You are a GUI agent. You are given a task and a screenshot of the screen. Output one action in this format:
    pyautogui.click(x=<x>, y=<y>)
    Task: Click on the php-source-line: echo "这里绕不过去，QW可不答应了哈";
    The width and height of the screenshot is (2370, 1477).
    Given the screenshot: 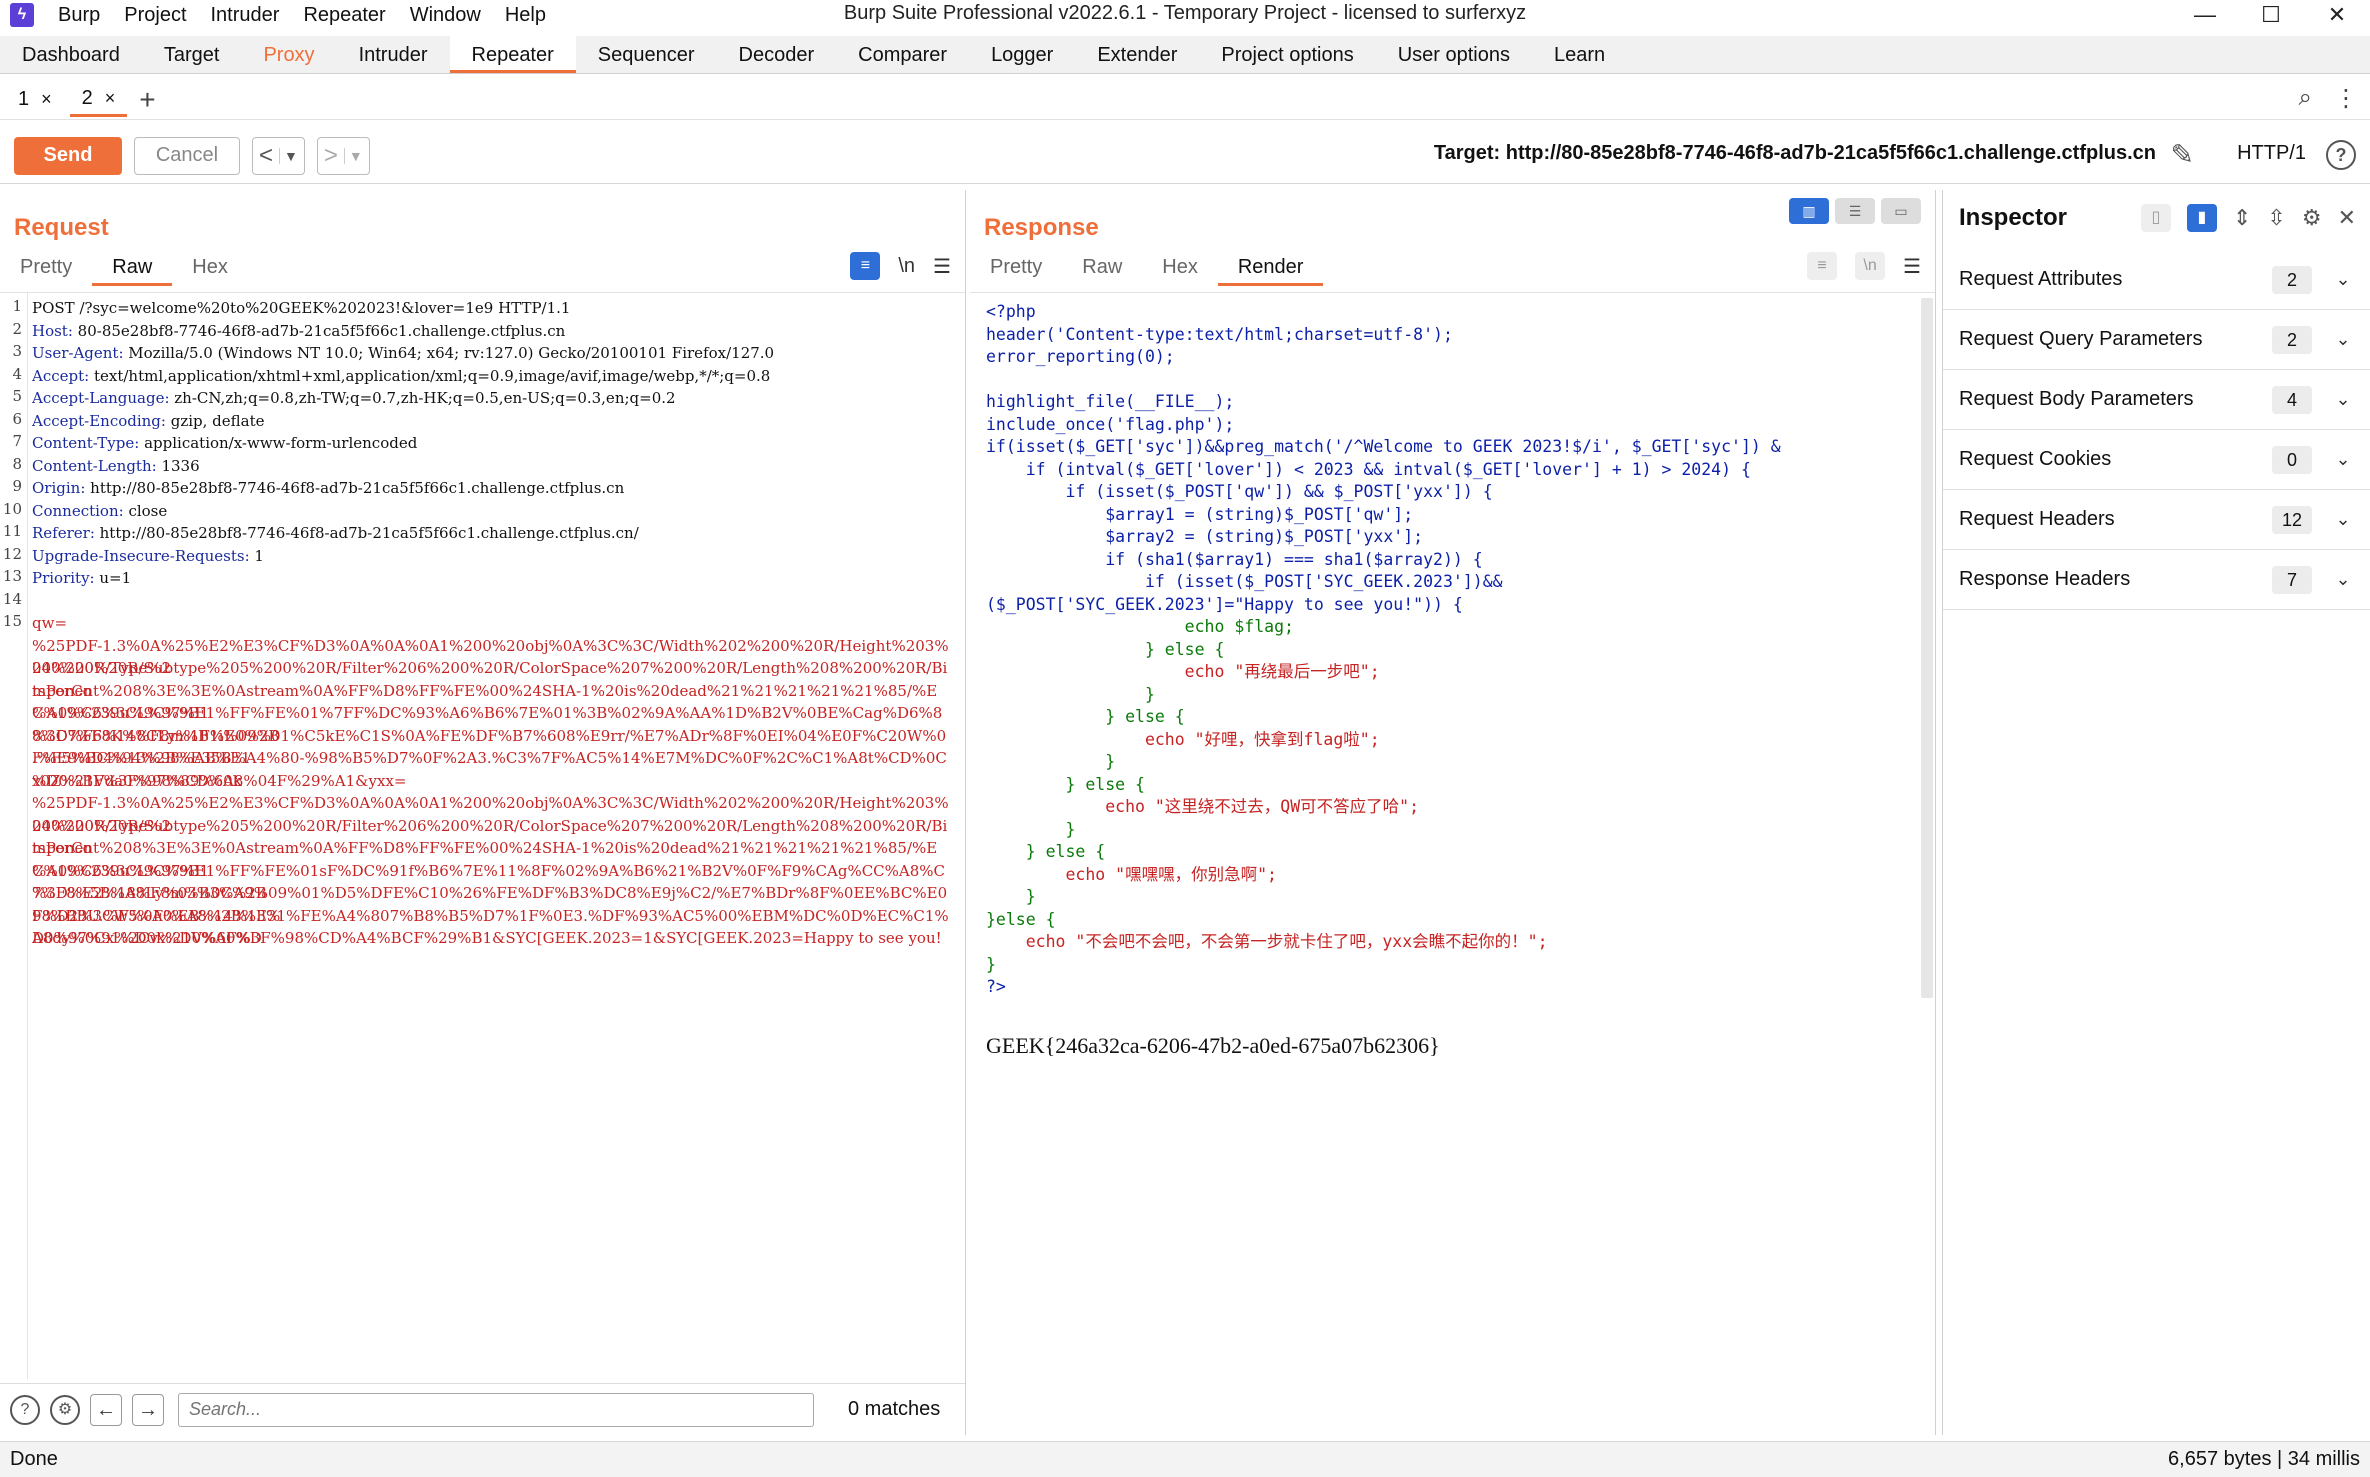 What is the action you would take?
    pyautogui.click(x=1203, y=806)
    